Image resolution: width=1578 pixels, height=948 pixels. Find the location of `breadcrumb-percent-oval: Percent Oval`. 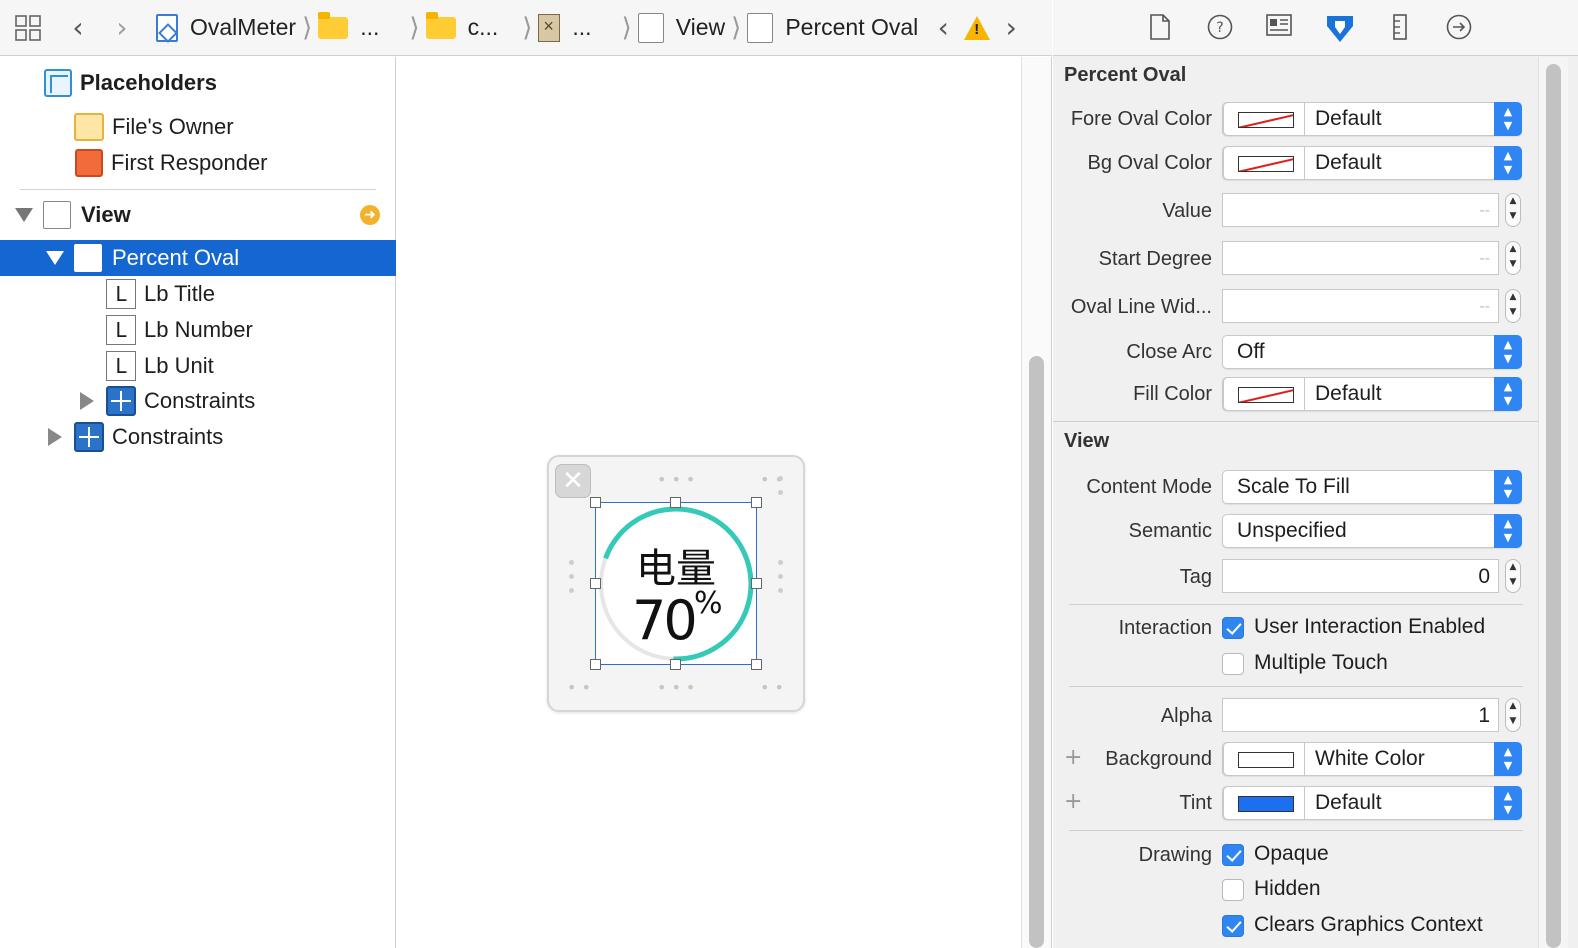

breadcrumb-percent-oval: Percent Oval is located at coordinates (832, 28).